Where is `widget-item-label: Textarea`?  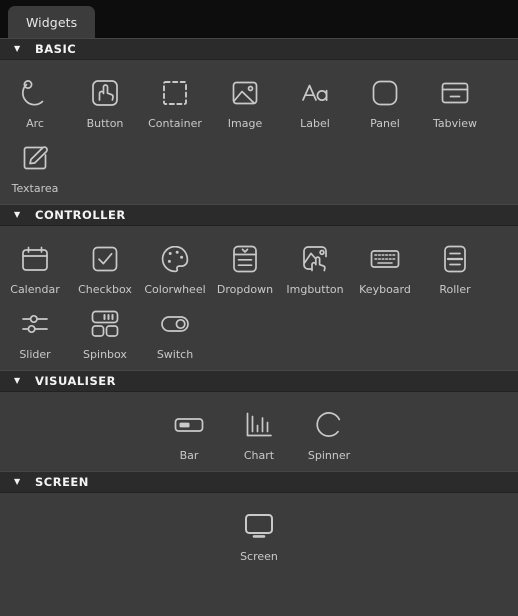
widget-item-label: Textarea is located at coordinates (35, 188).